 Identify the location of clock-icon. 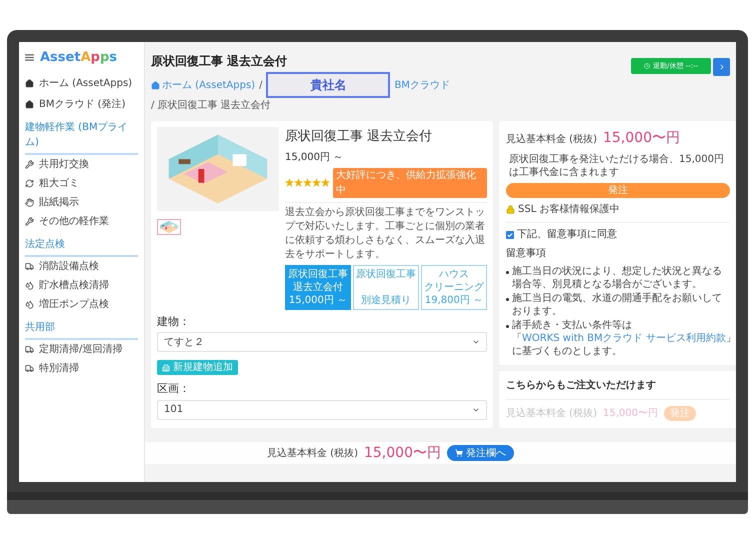
(647, 66).